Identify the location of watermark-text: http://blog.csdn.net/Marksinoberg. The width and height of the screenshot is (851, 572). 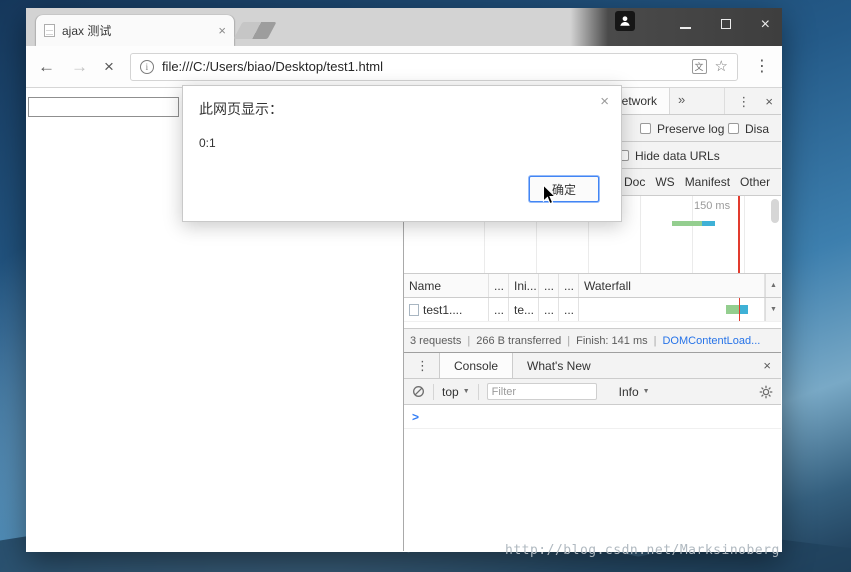
(642, 550).